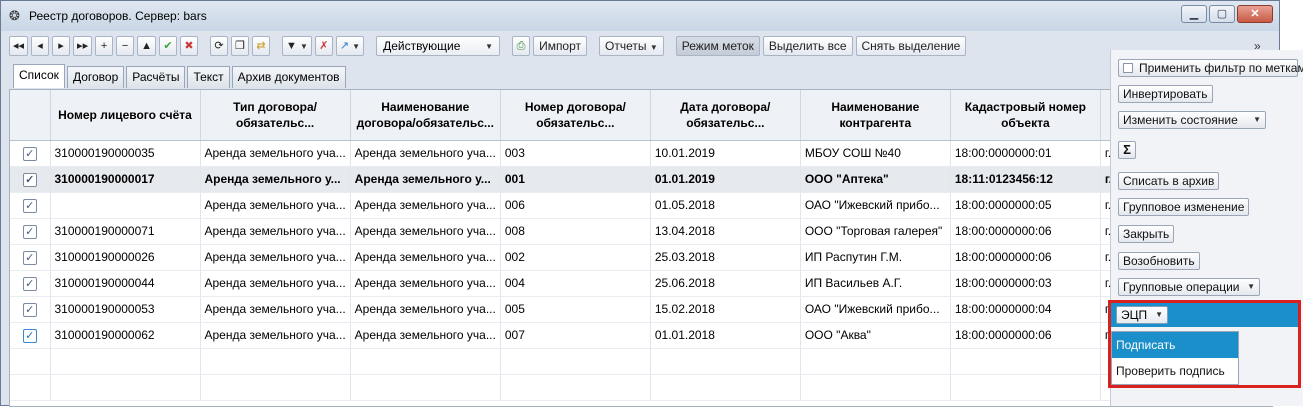 This screenshot has height=407, width=1303. What do you see at coordinates (725, 309) in the screenshot?
I see `cell-date: 15.02.2018` at bounding box center [725, 309].